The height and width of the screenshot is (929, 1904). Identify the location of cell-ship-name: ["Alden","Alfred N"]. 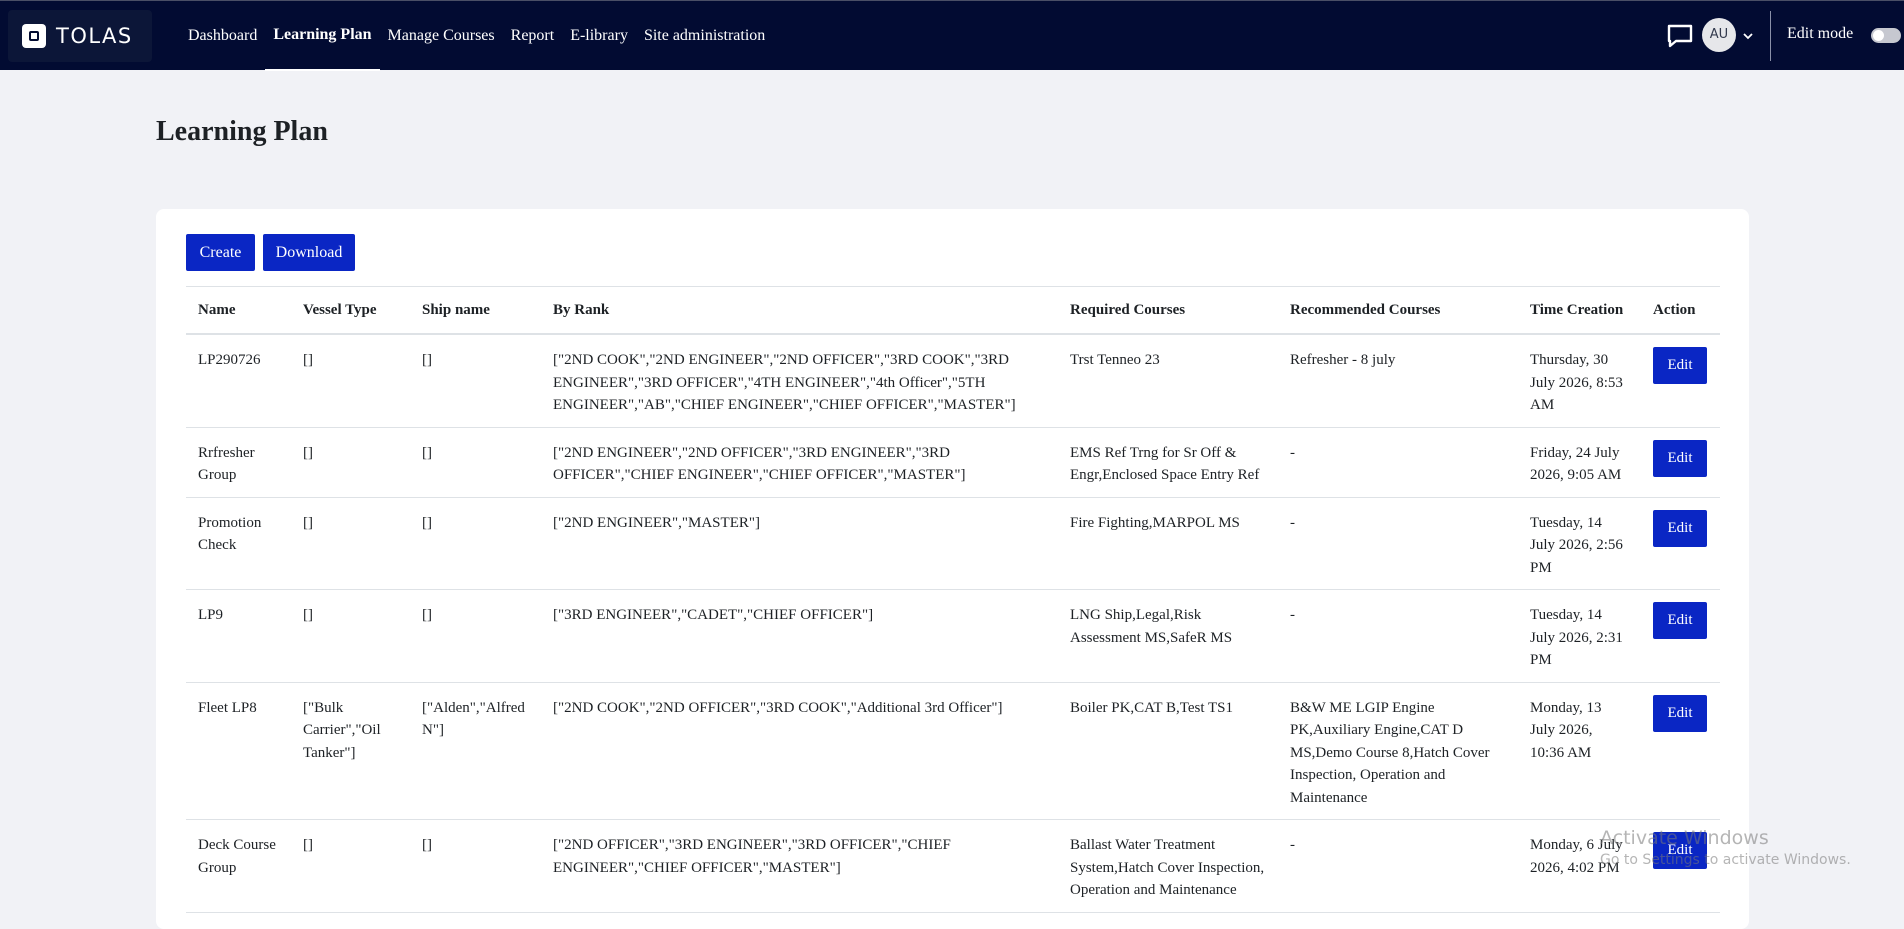
(475, 751).